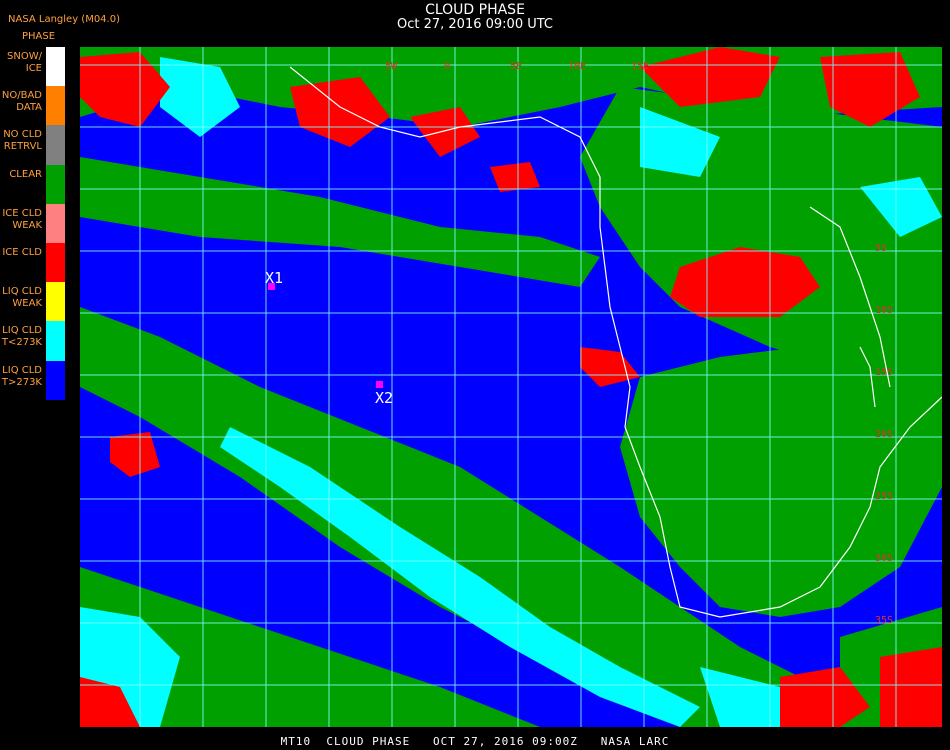  I want to click on map-title: CLOUD PHASE, so click(475, 10).